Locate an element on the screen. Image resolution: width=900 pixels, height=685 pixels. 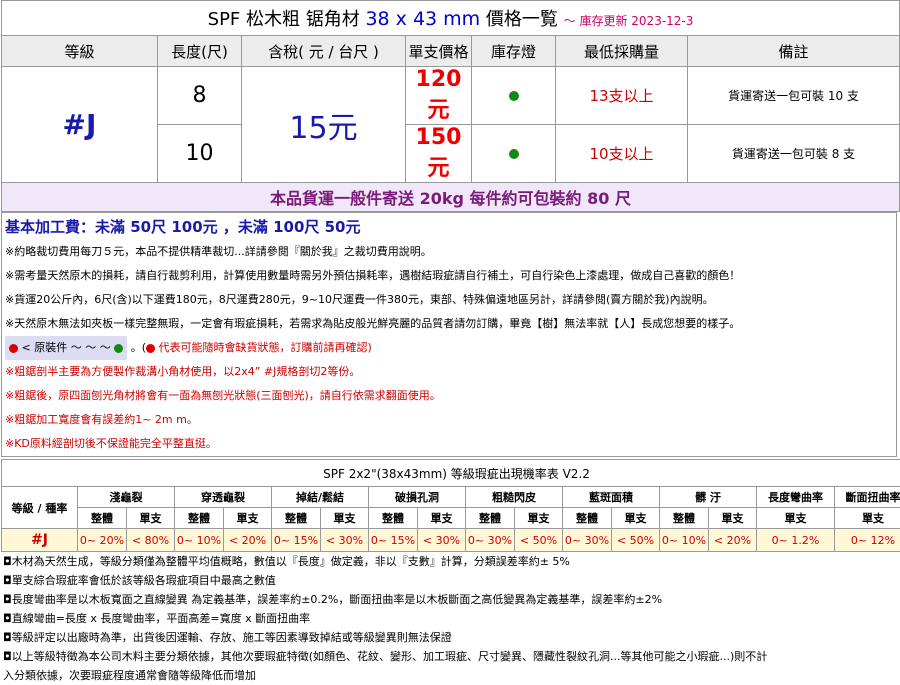
min-purchase-cell: 10支以上 is located at coordinates (622, 154).